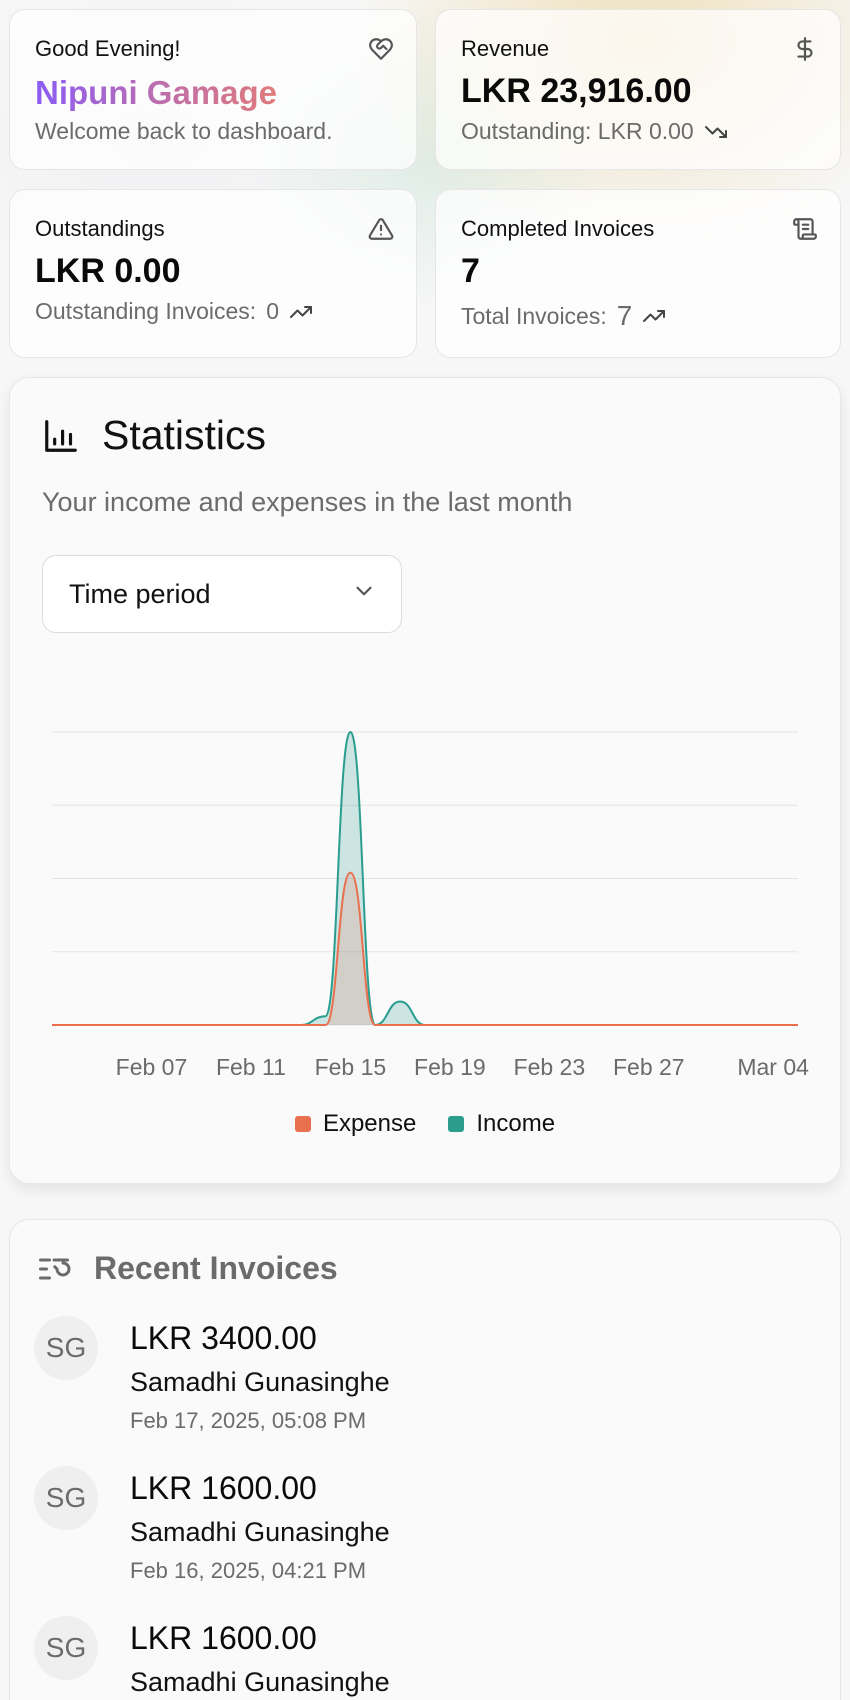 This screenshot has height=1700, width=850. What do you see at coordinates (222, 594) in the screenshot?
I see `time-period-select: Time period` at bounding box center [222, 594].